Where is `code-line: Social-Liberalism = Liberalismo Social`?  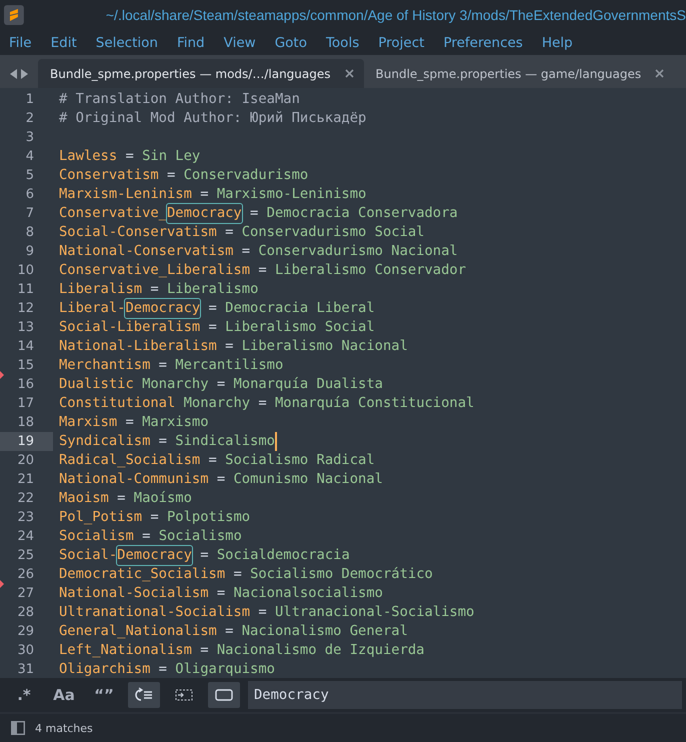
code-line: Social-Liberalism = Liberalismo Social is located at coordinates (217, 327).